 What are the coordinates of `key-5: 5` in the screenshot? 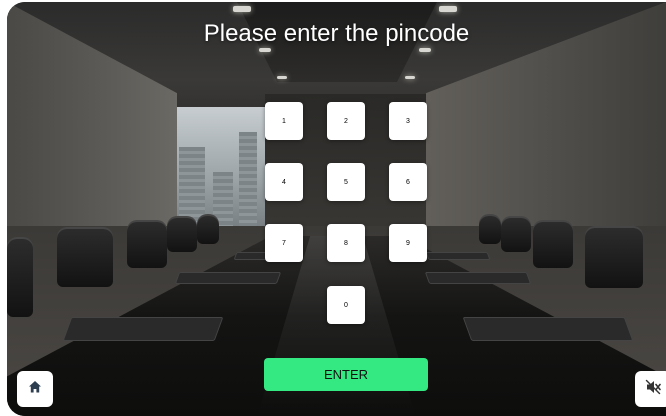 It's located at (346, 182).